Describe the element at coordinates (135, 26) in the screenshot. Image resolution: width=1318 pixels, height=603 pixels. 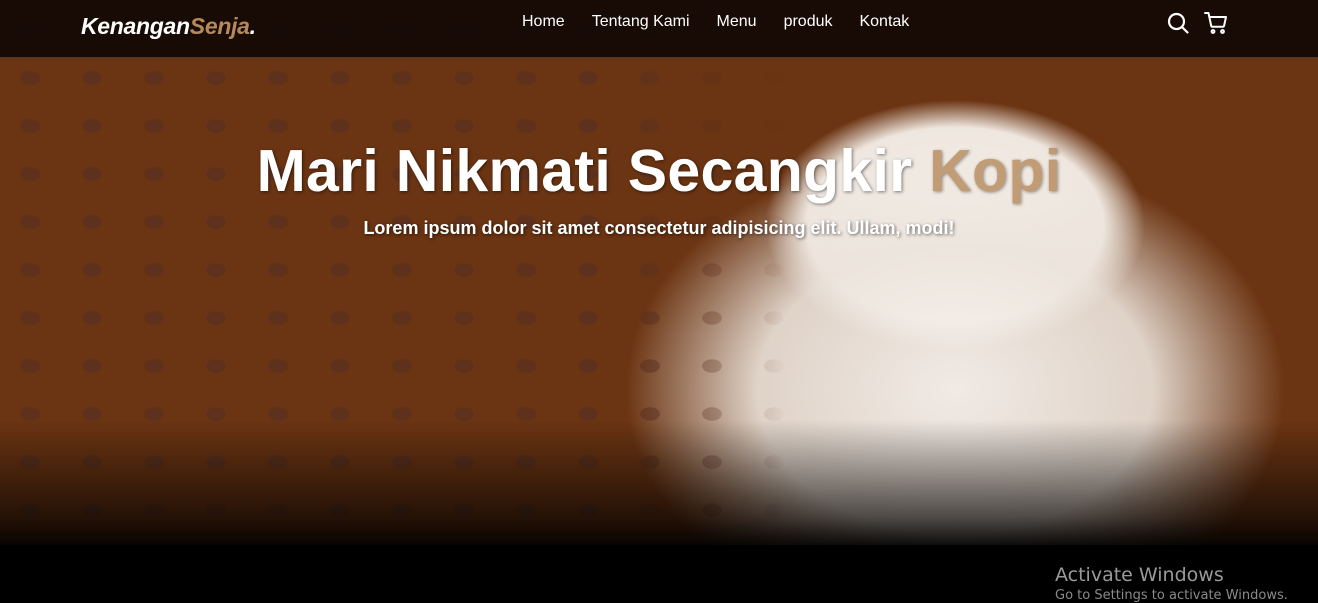
I see `brand-name-main: Kenangan` at that location.